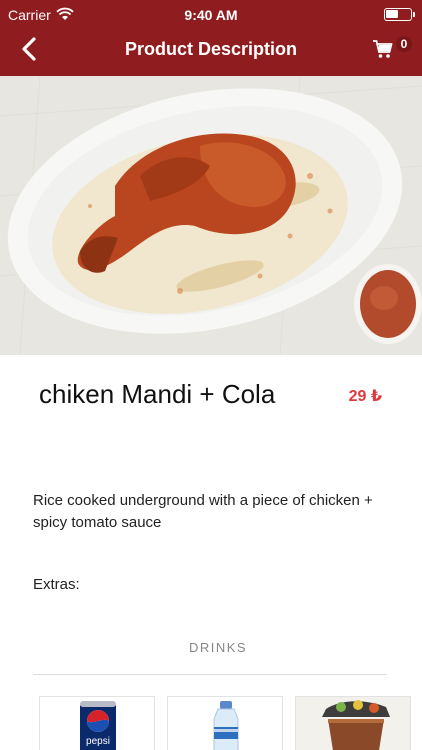 The width and height of the screenshot is (422, 750). What do you see at coordinates (211, 49) in the screenshot?
I see `page-title: Product Description` at bounding box center [211, 49].